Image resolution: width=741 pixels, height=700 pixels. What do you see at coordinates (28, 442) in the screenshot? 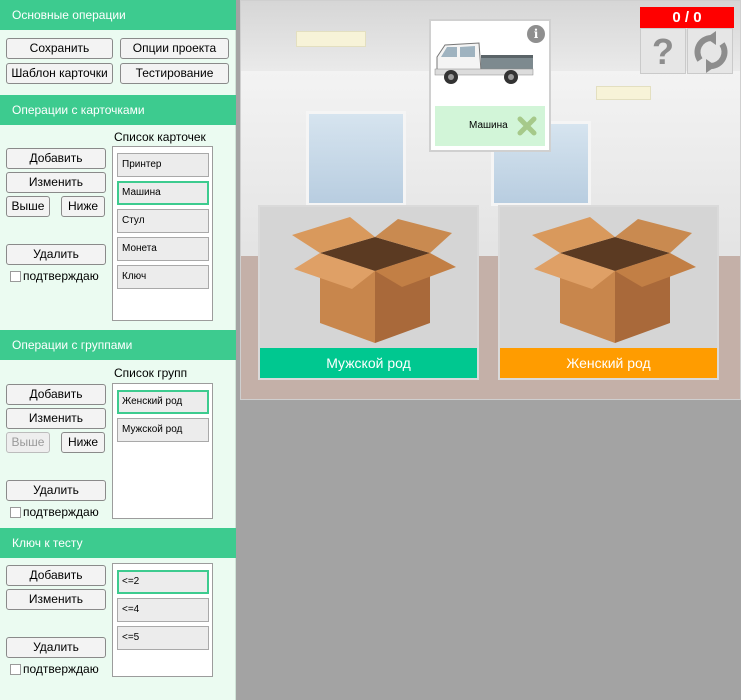
I see `group-up-button: Выше` at bounding box center [28, 442].